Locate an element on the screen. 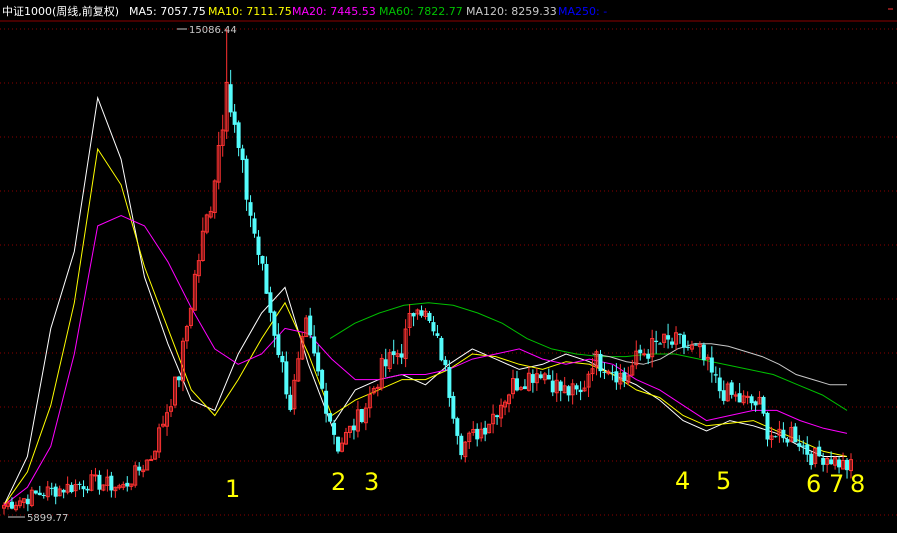  annotation-2: 2 is located at coordinates (338, 482).